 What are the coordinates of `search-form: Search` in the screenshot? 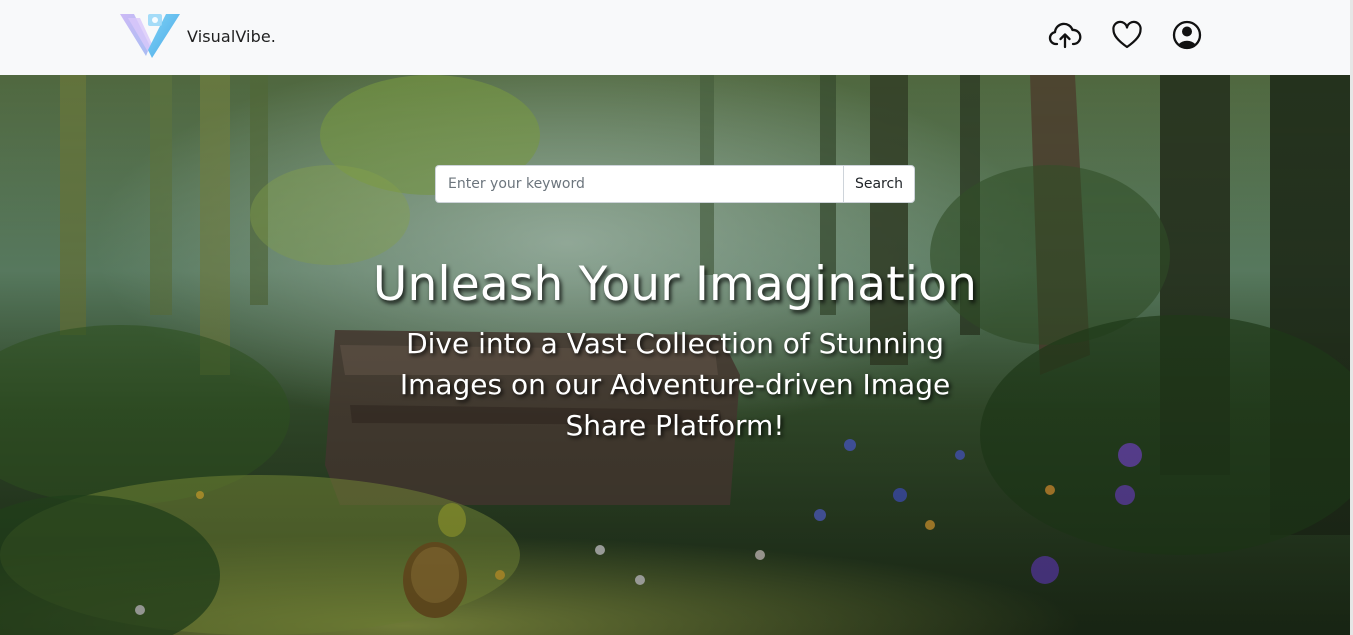 It's located at (675, 184).